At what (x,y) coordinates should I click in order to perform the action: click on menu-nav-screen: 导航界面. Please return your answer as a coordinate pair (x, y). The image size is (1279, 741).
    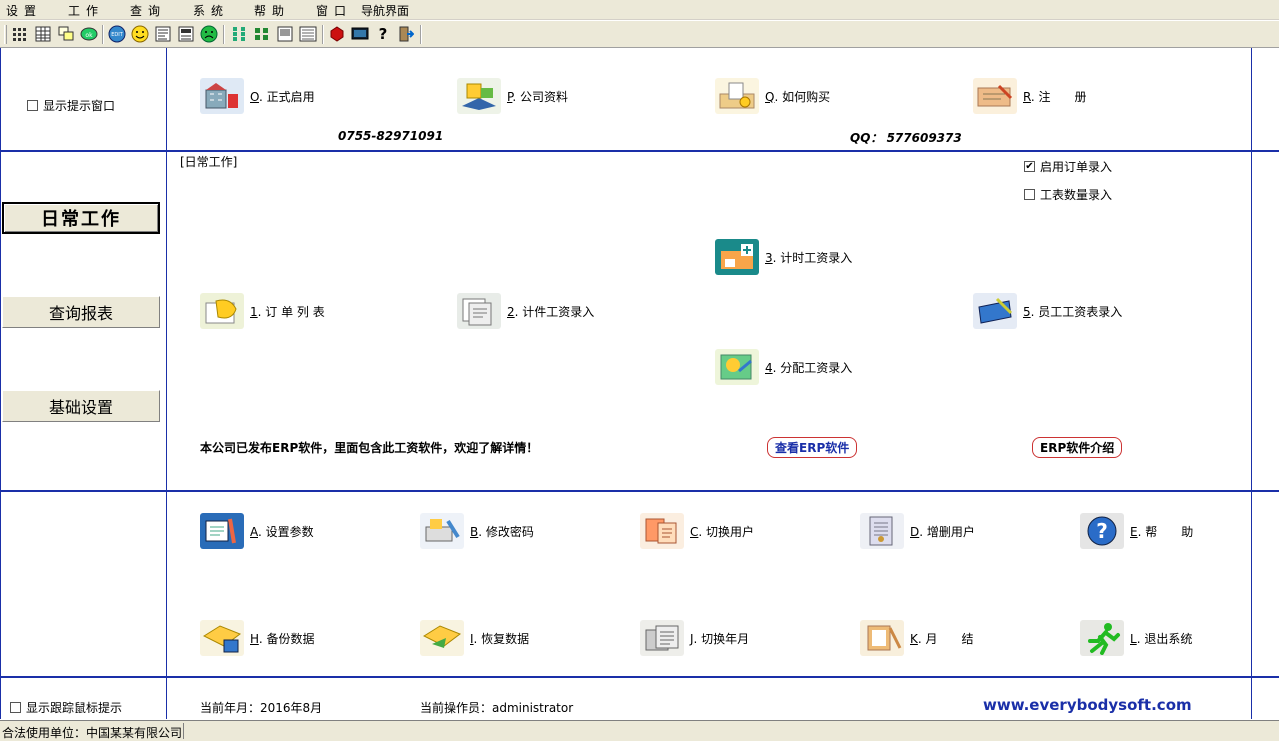
    Looking at the image, I should click on (385, 10).